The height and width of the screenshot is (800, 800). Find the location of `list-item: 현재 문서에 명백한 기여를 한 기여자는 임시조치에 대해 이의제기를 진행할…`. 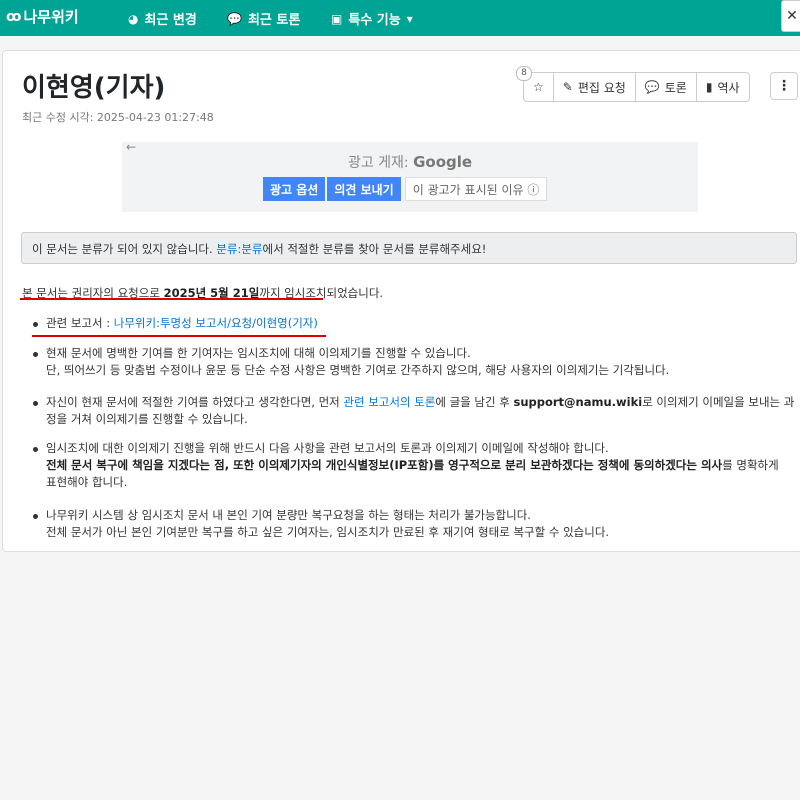

list-item: 현재 문서에 명백한 기여를 한 기여자는 임시조치에 대해 이의제기를 진행할… is located at coordinates (422, 362).